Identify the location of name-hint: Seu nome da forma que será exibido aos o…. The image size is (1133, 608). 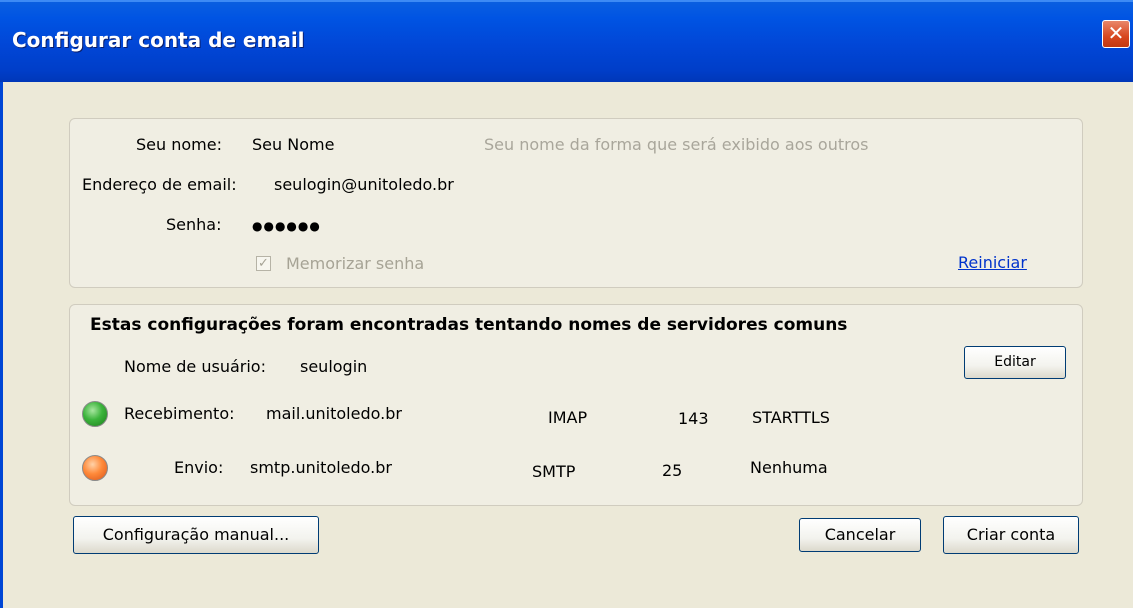
(676, 144).